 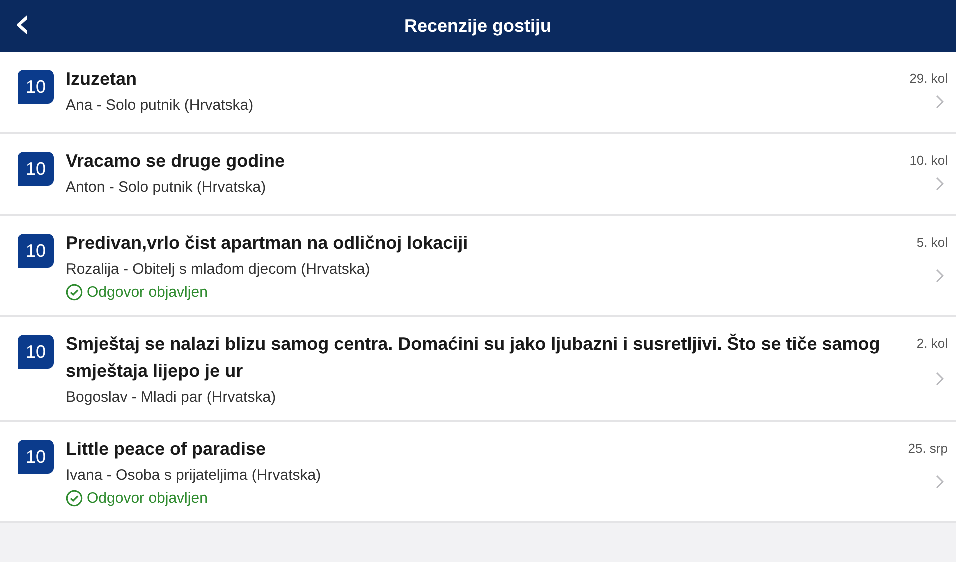 I want to click on reviewer-info: Anton - Solo putnik (Hrvatska), so click(x=167, y=187).